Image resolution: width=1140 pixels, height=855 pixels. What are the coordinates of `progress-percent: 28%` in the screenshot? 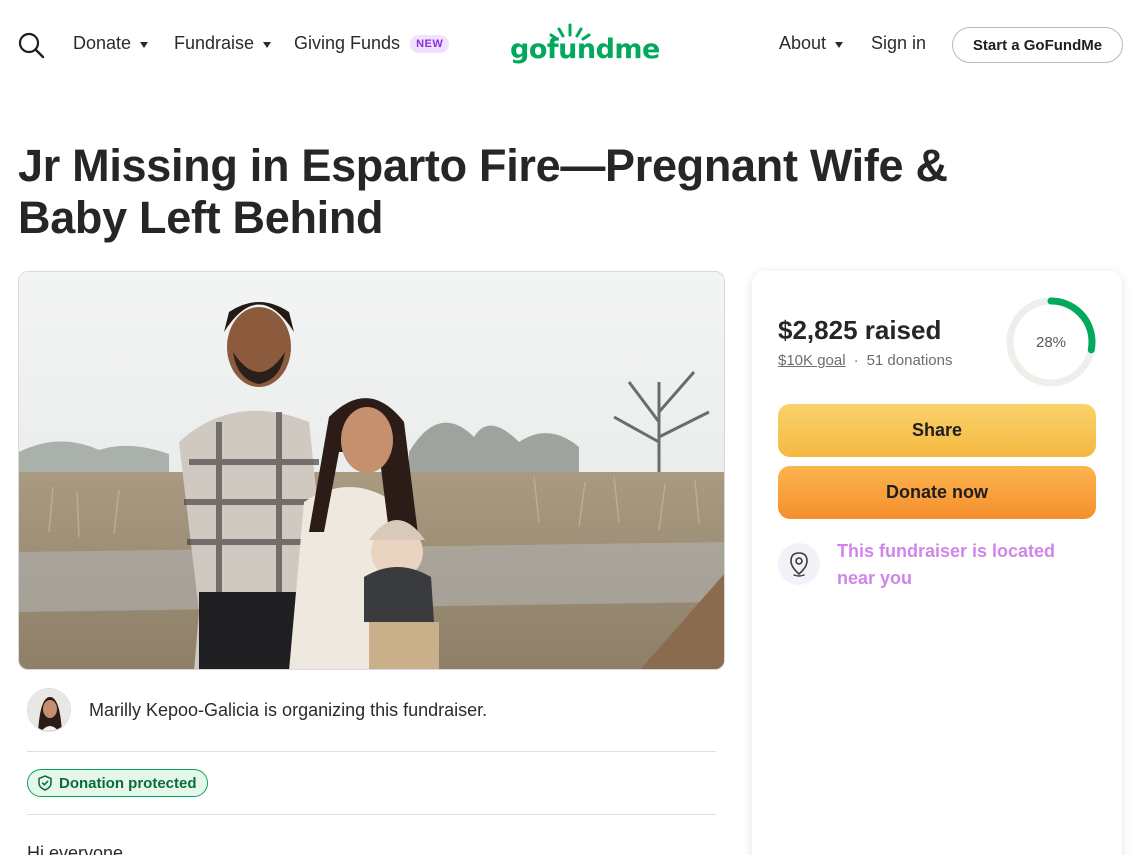 It's located at (1051, 342).